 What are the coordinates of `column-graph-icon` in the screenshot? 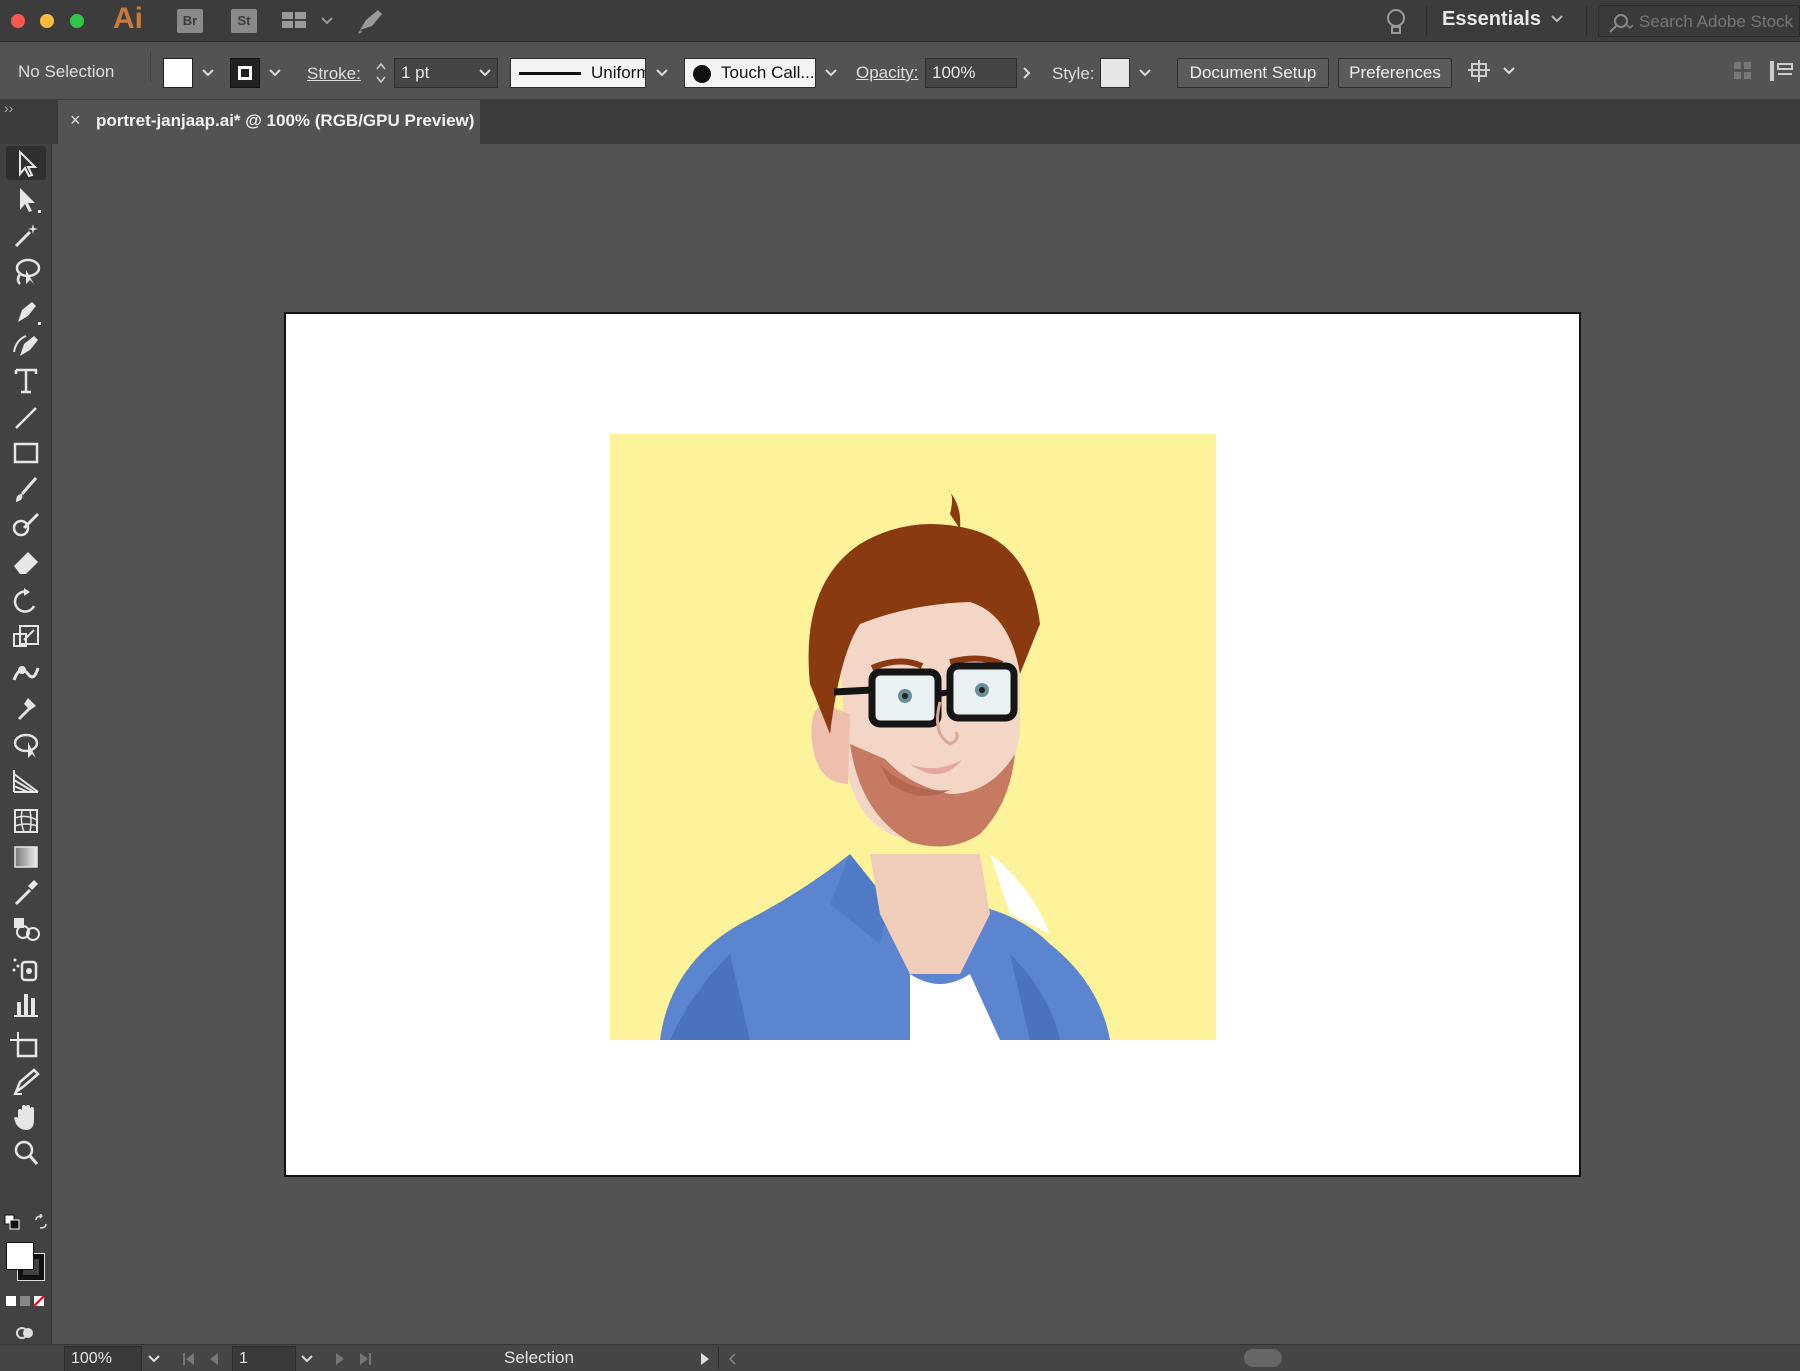 It's located at (26, 1005).